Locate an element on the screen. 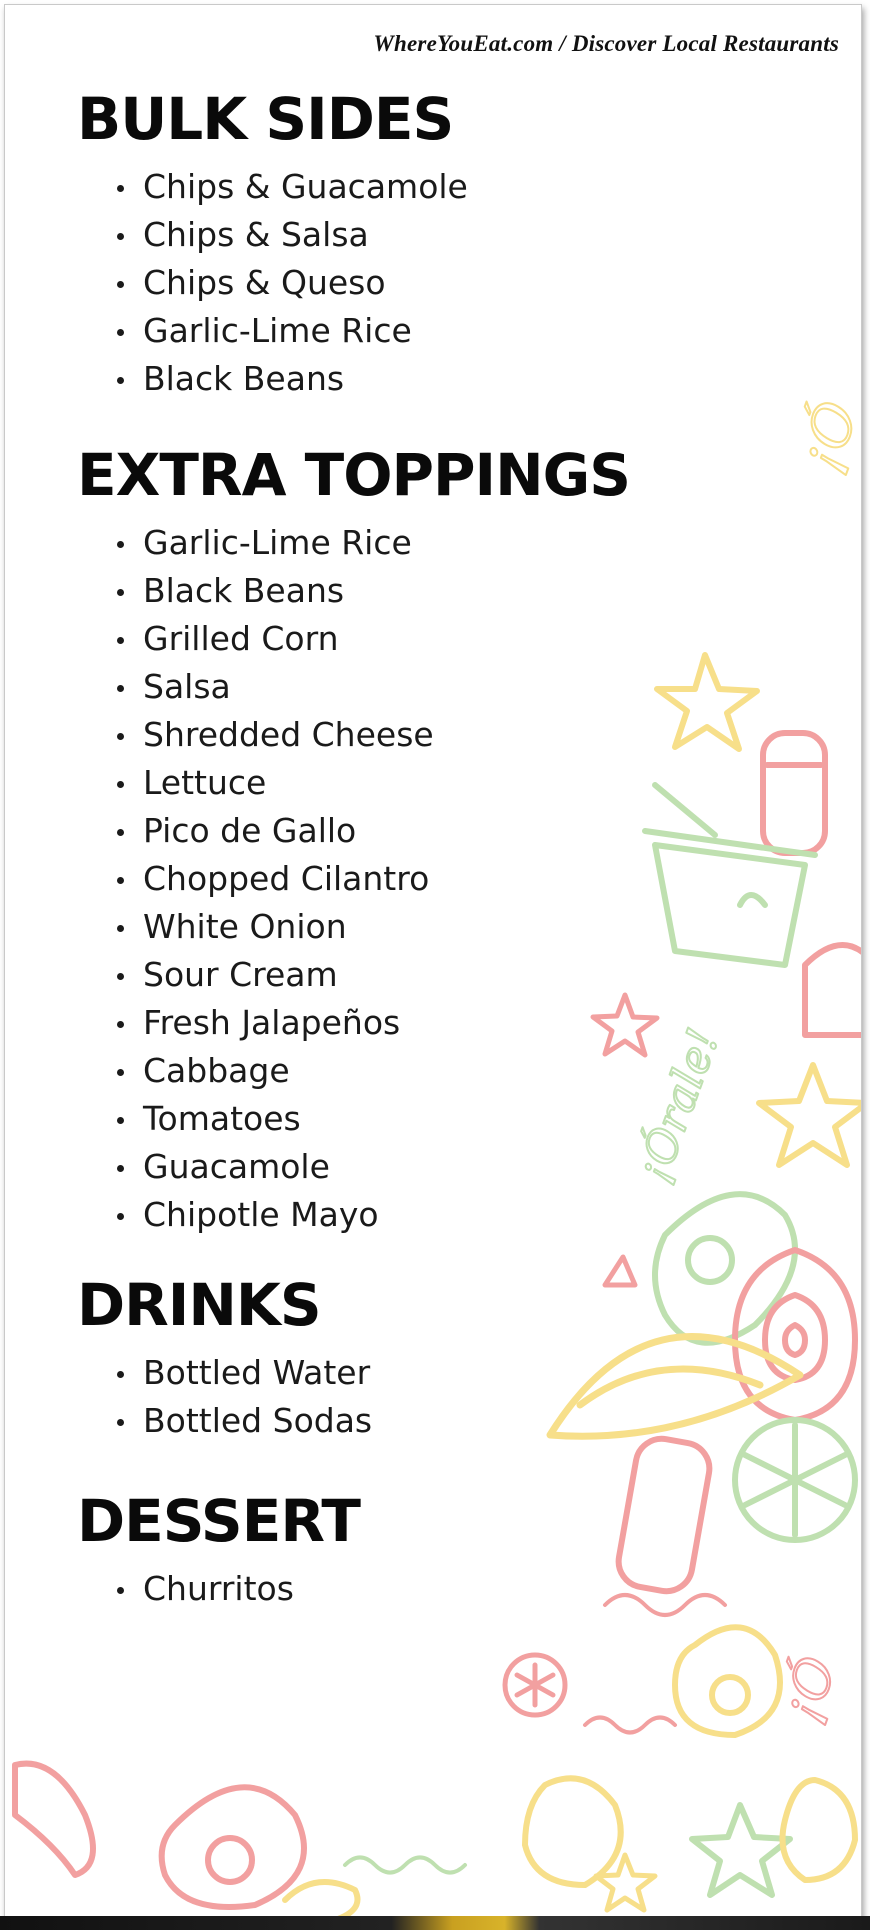 The width and height of the screenshot is (870, 1930). list-item: Cabbage is located at coordinates (373, 1071).